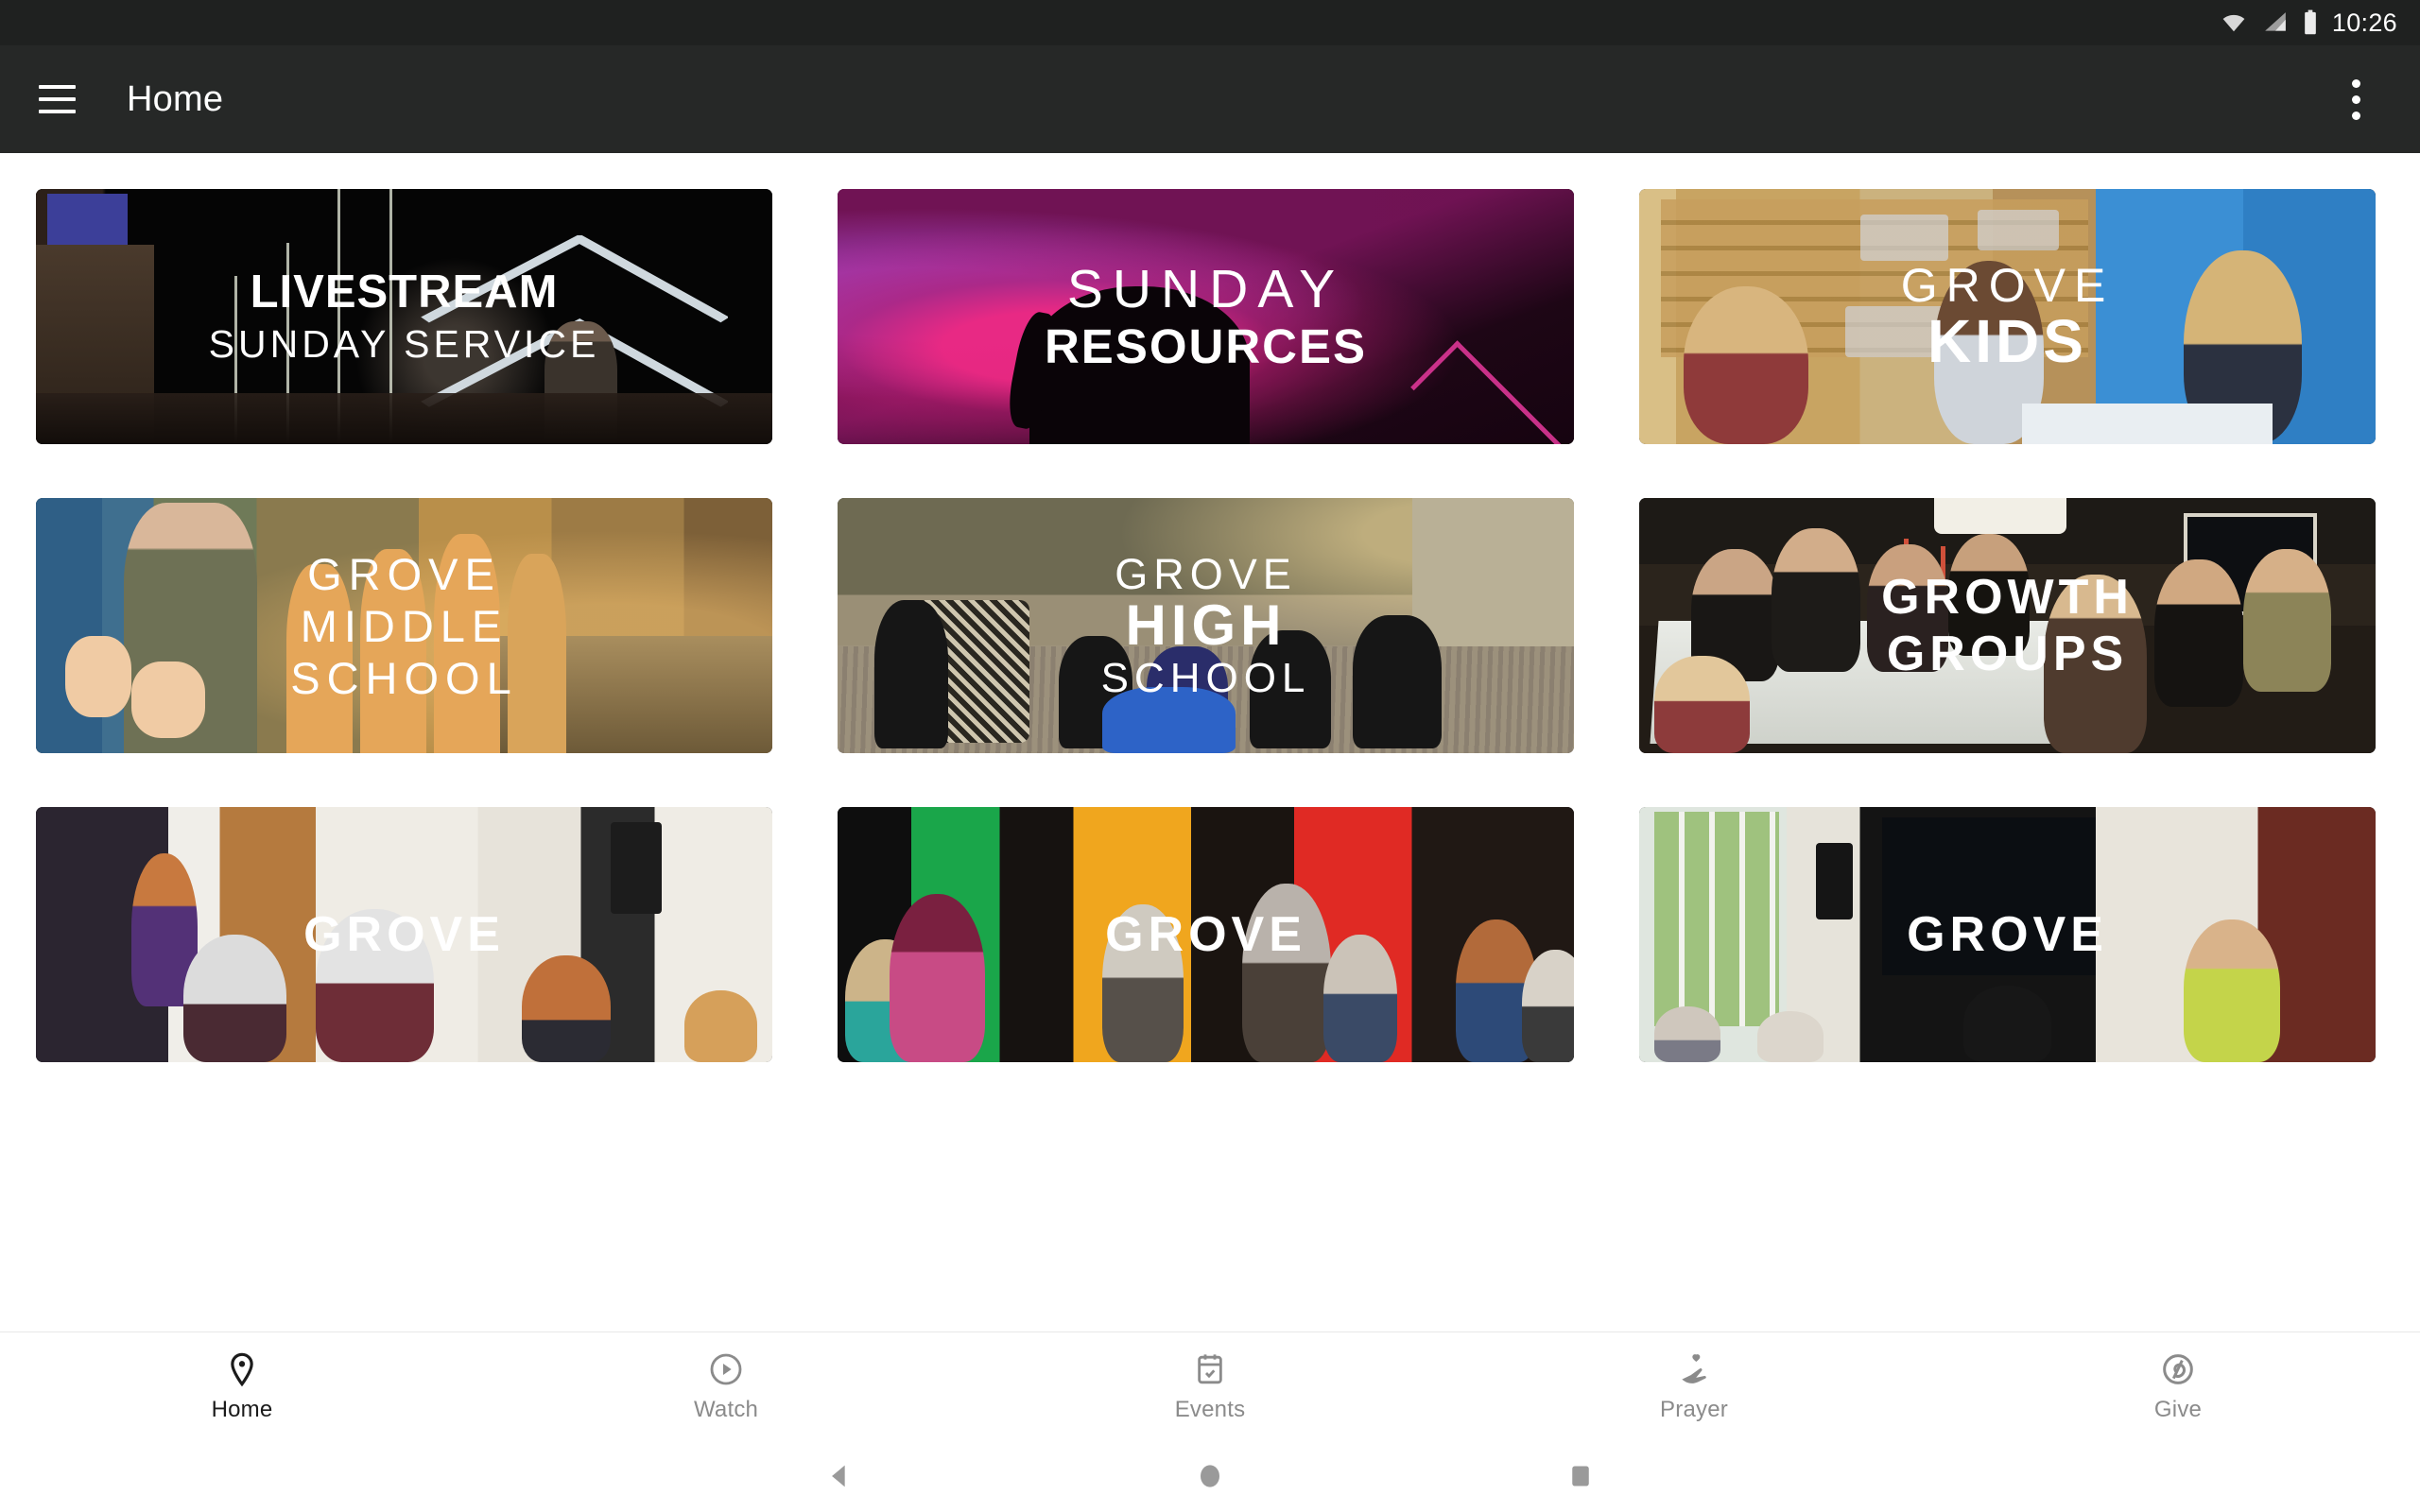 The width and height of the screenshot is (2420, 1512). What do you see at coordinates (405, 292) in the screenshot?
I see `tile-caption-line-1: LIVESTREAM` at bounding box center [405, 292].